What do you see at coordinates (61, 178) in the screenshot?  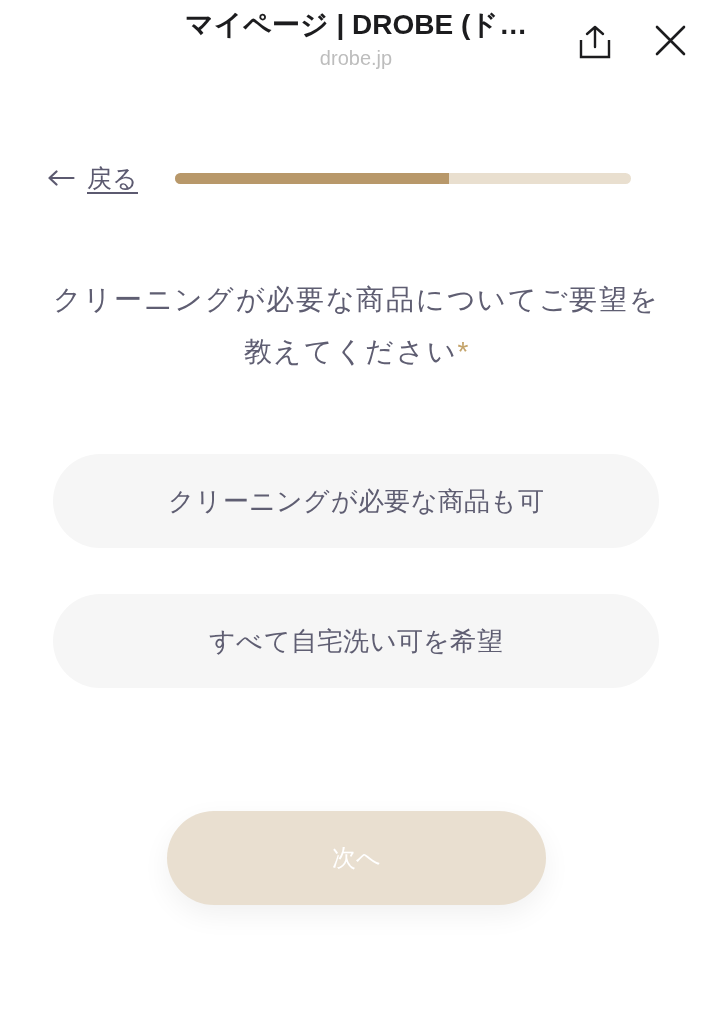 I see `arrow-left-icon` at bounding box center [61, 178].